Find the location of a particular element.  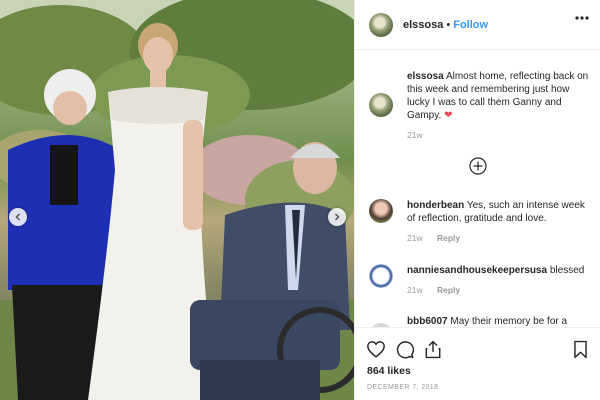

comment-icon is located at coordinates (405, 349).